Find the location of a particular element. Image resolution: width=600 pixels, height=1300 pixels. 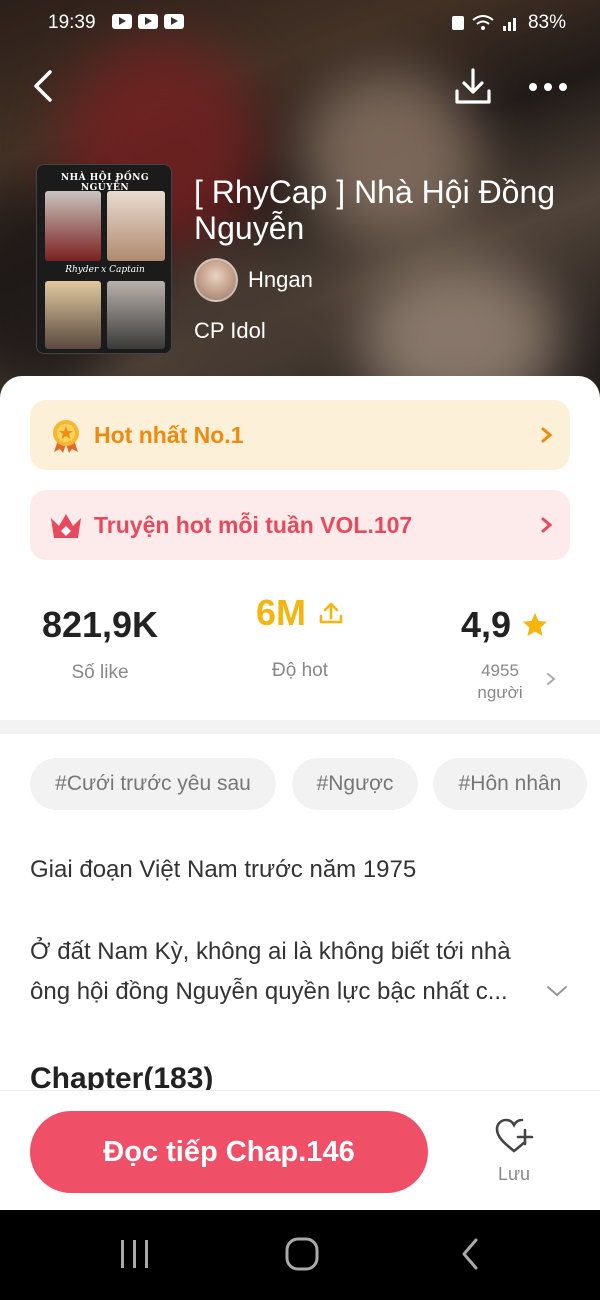

rating-value-row: 4,9 is located at coordinates (505, 625).